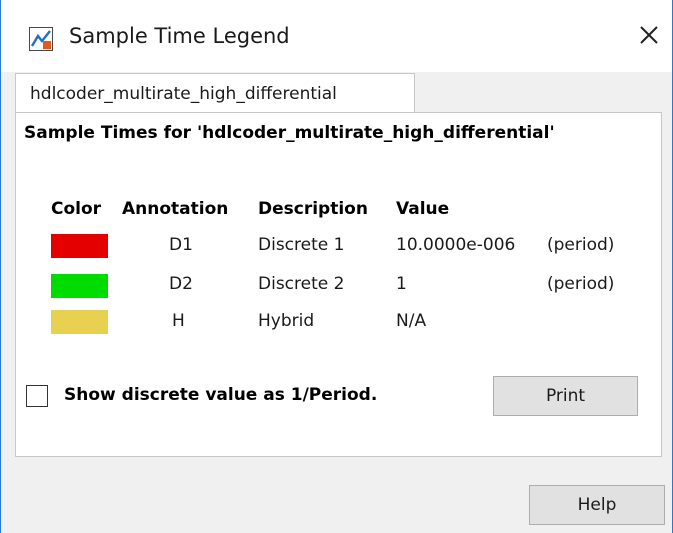  I want to click on color-swatch-d1, so click(79, 246).